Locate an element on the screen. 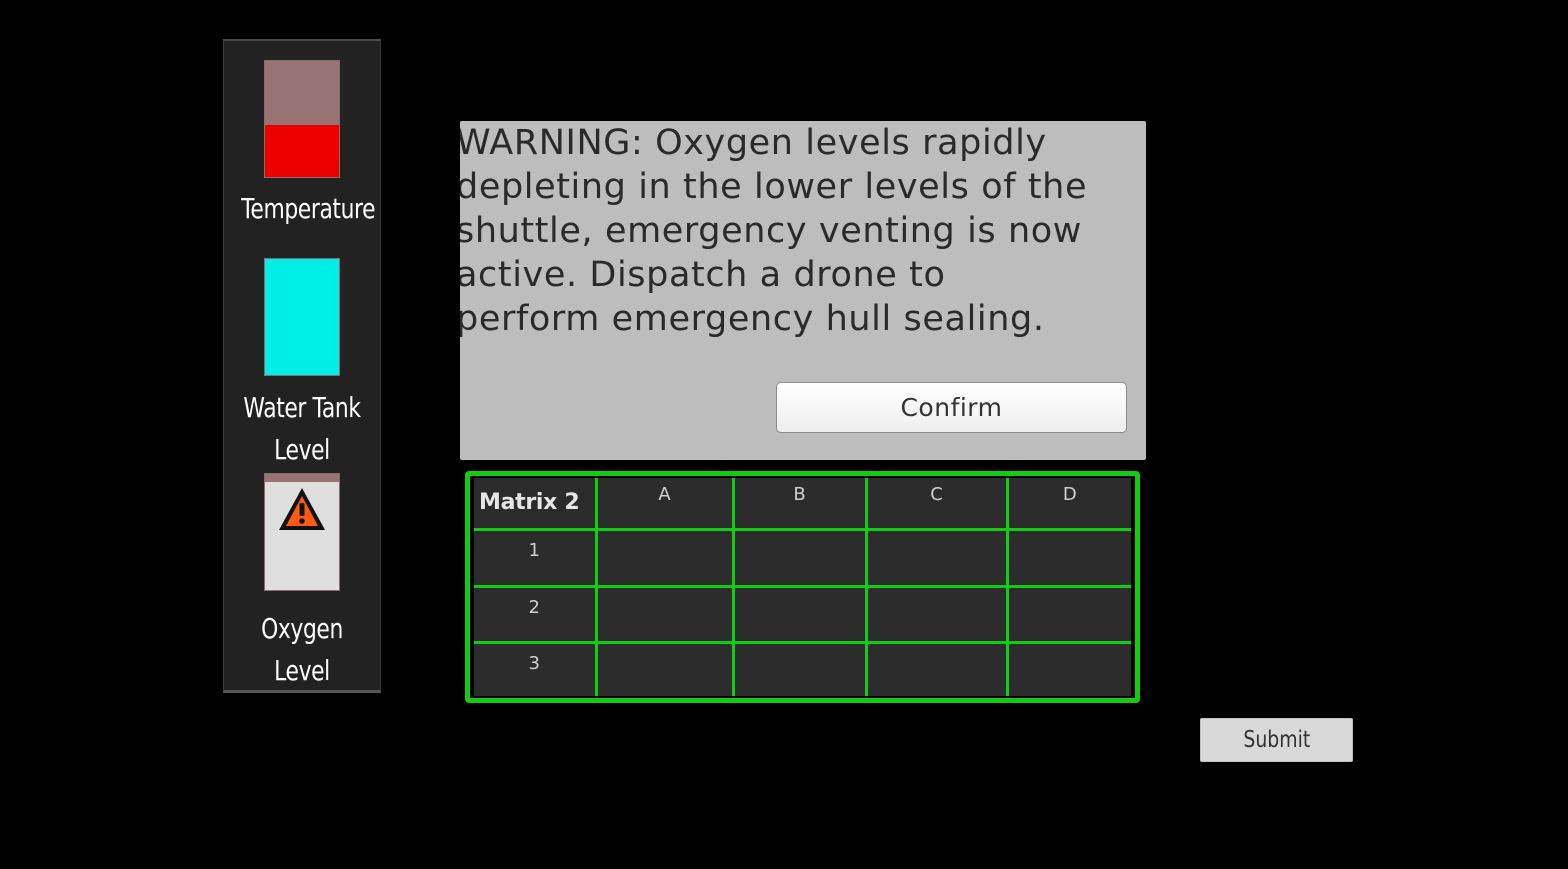  temperature-gauge is located at coordinates (302, 119).